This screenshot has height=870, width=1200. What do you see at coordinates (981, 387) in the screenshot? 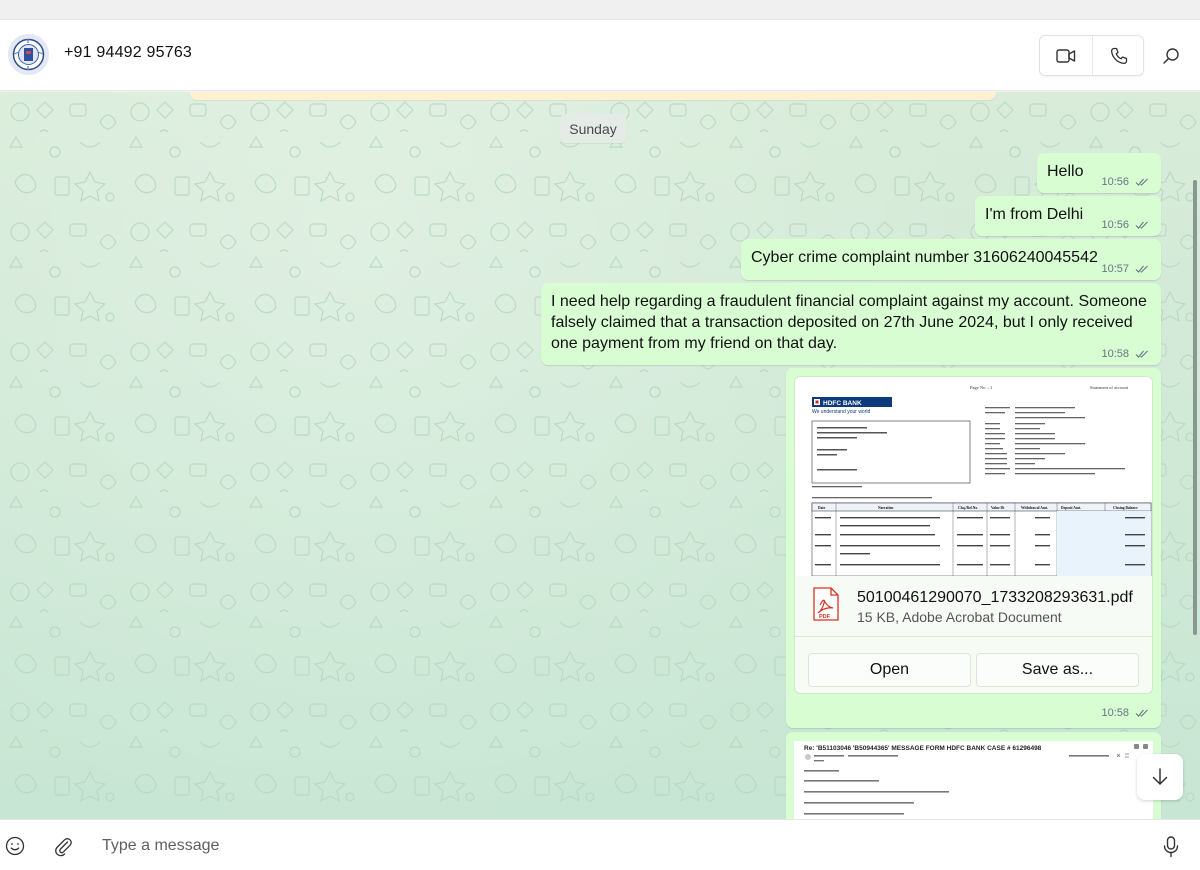
I see `pdf-page-no: Page No .: 1` at bounding box center [981, 387].